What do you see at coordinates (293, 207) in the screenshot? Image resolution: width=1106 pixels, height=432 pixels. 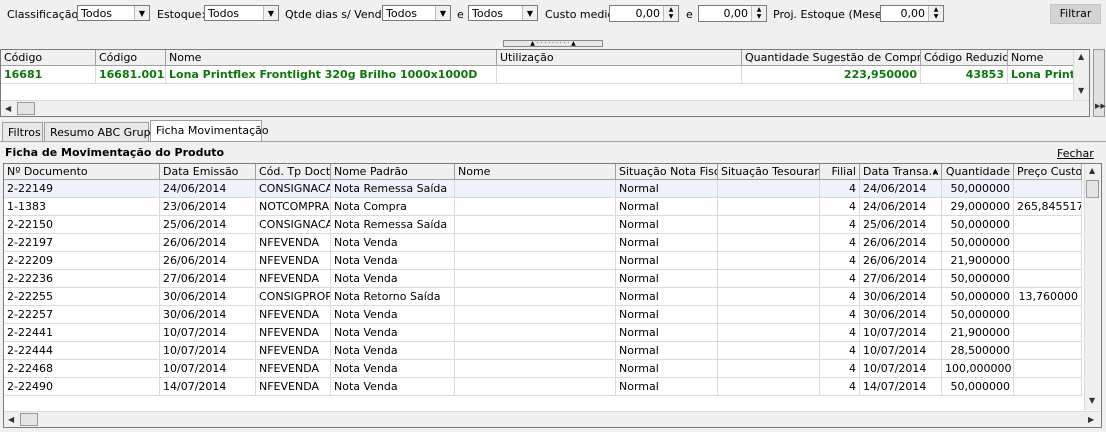 I see `cell-cod-tp-docto: NOTCOMPRA` at bounding box center [293, 207].